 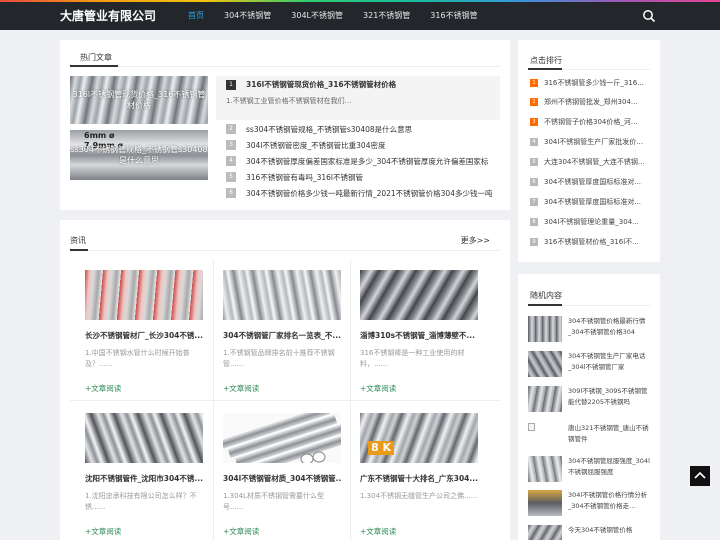 What do you see at coordinates (610, 397) in the screenshot?
I see `random-title: 309l不锈钢_309S不锈钢管能代替2205不锈钢吗` at bounding box center [610, 397].